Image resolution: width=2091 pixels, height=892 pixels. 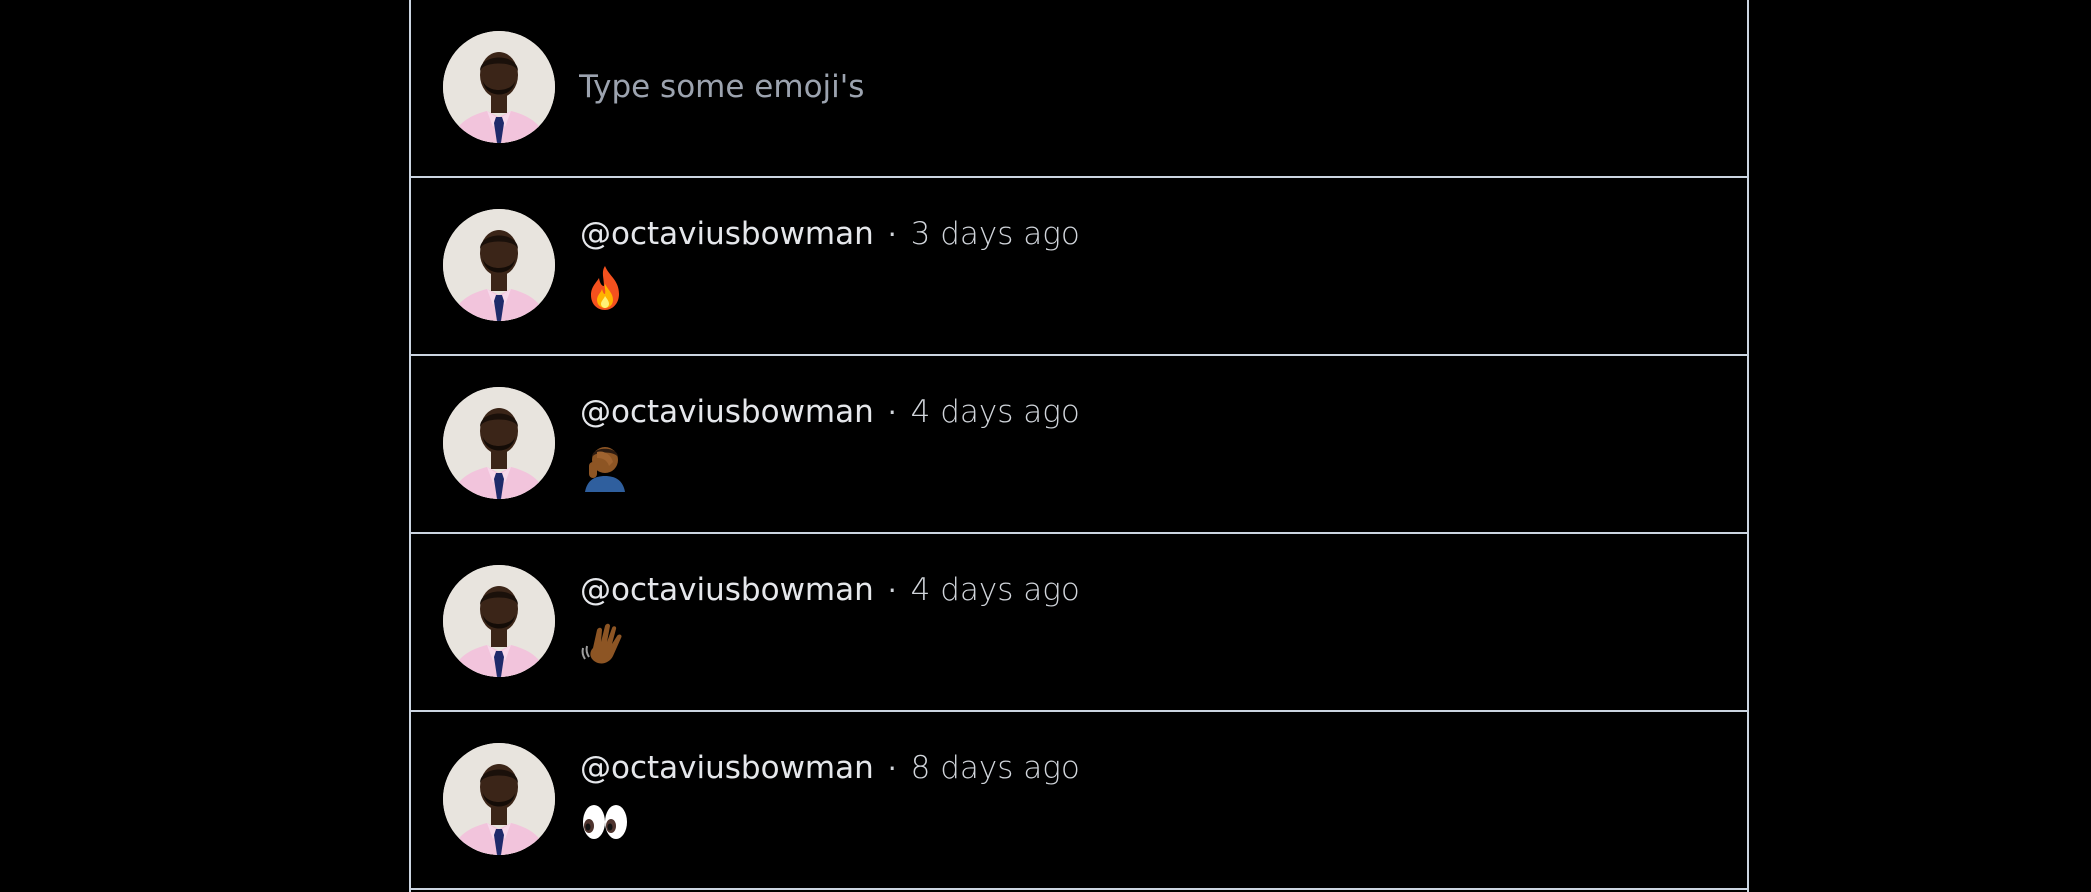 I want to click on post-header: @octaviusbowman · 8 days ago, so click(x=830, y=768).